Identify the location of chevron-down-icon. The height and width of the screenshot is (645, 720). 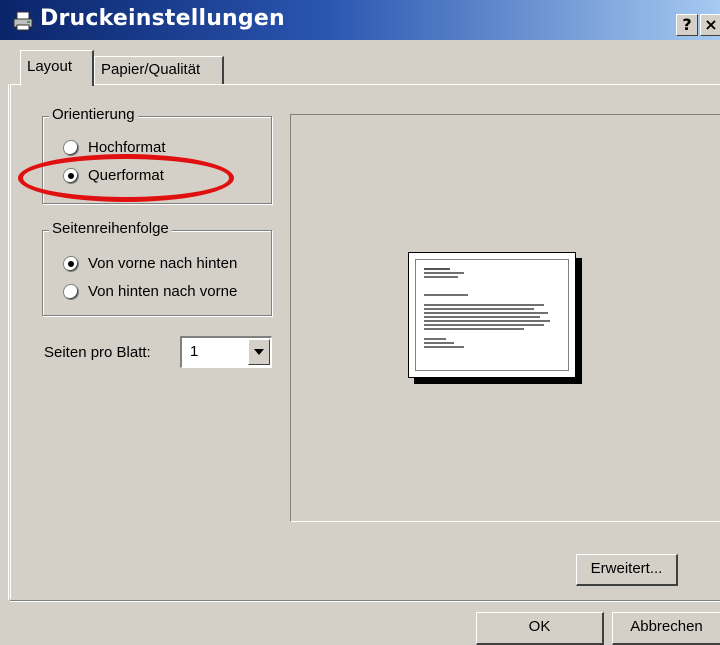
(259, 352).